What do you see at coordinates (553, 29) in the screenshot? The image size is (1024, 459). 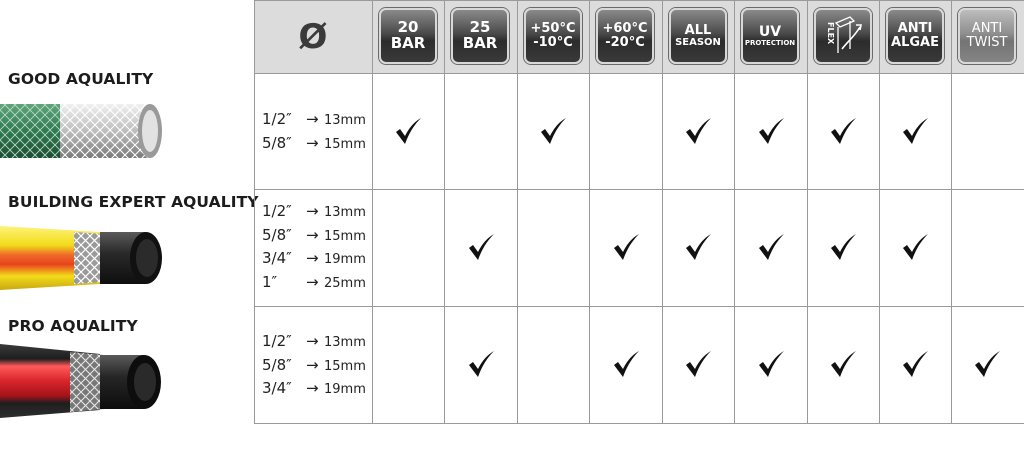 I see `badge-line1: +50°C` at bounding box center [553, 29].